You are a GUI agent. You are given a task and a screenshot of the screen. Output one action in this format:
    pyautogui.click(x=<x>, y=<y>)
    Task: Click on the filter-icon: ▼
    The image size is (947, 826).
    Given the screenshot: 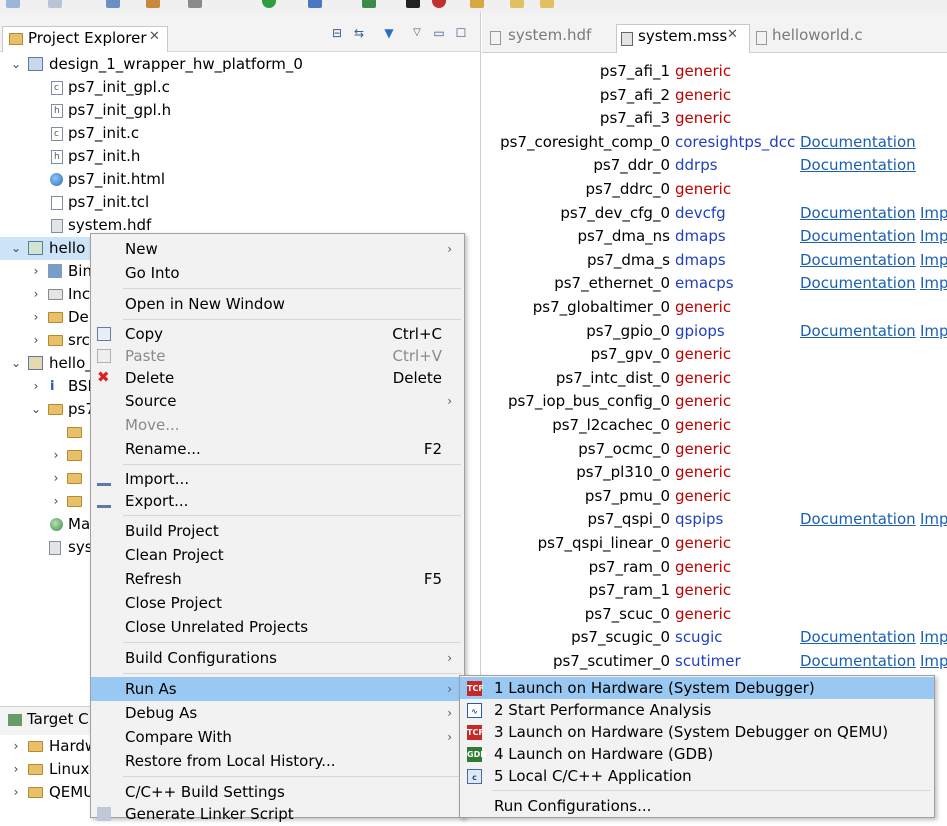 What is the action you would take?
    pyautogui.click(x=389, y=33)
    